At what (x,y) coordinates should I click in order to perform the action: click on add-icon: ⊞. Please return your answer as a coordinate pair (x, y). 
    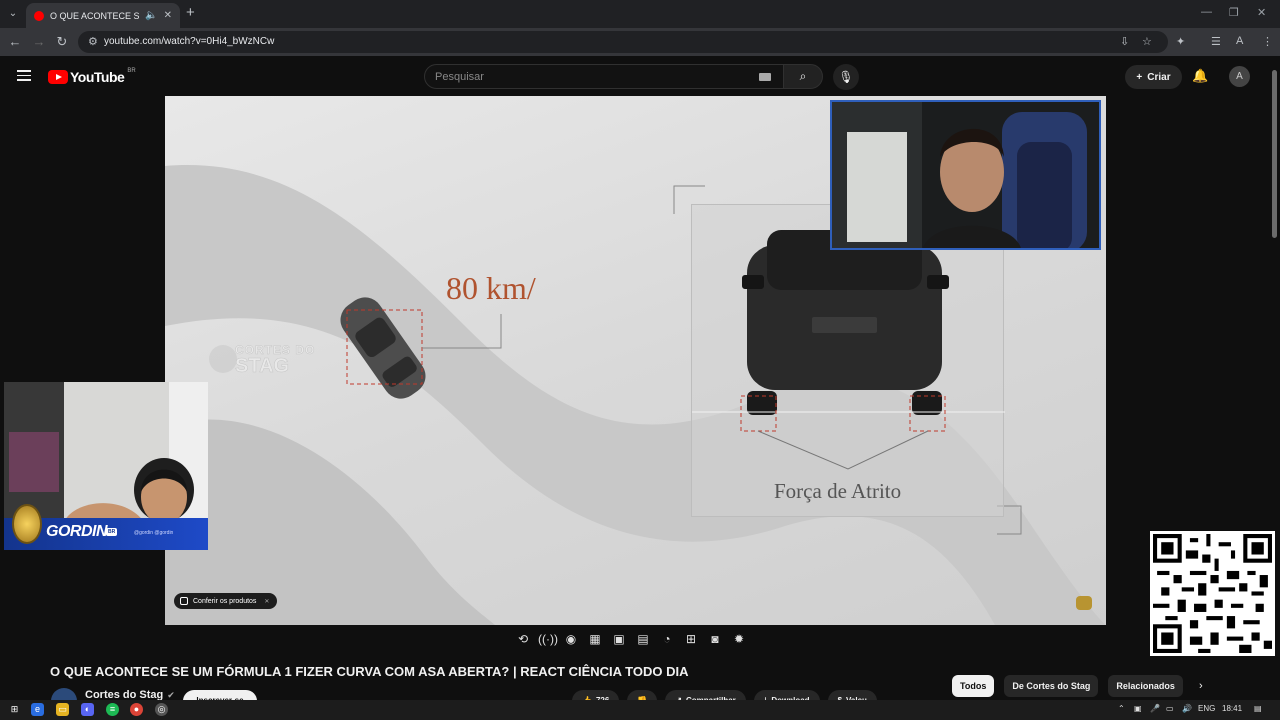
    Looking at the image, I should click on (691, 639).